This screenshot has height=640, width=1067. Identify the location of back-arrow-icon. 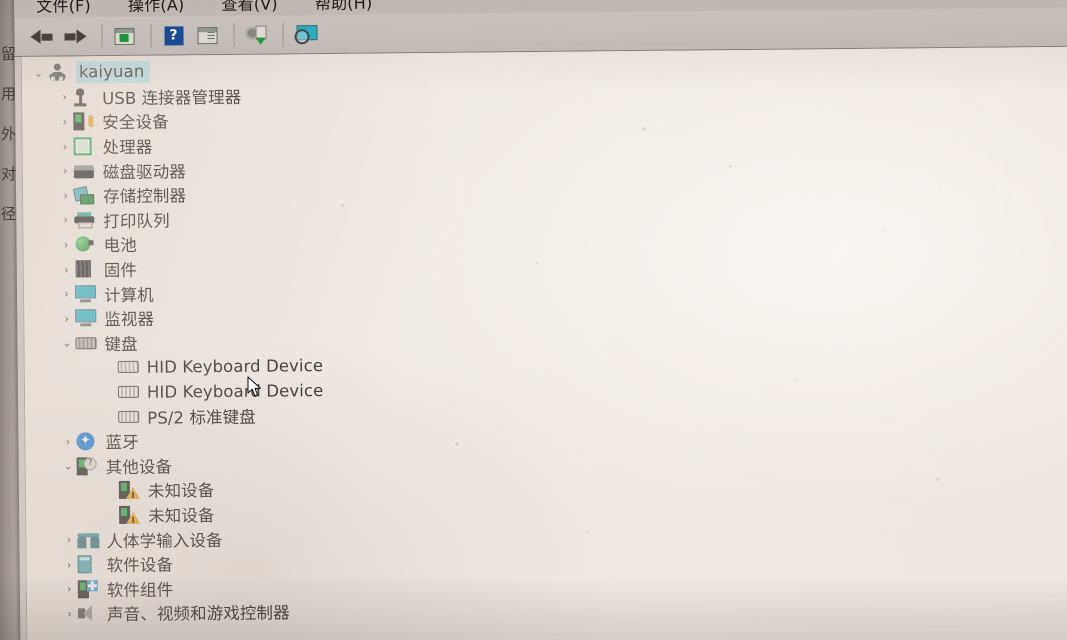
(41, 36).